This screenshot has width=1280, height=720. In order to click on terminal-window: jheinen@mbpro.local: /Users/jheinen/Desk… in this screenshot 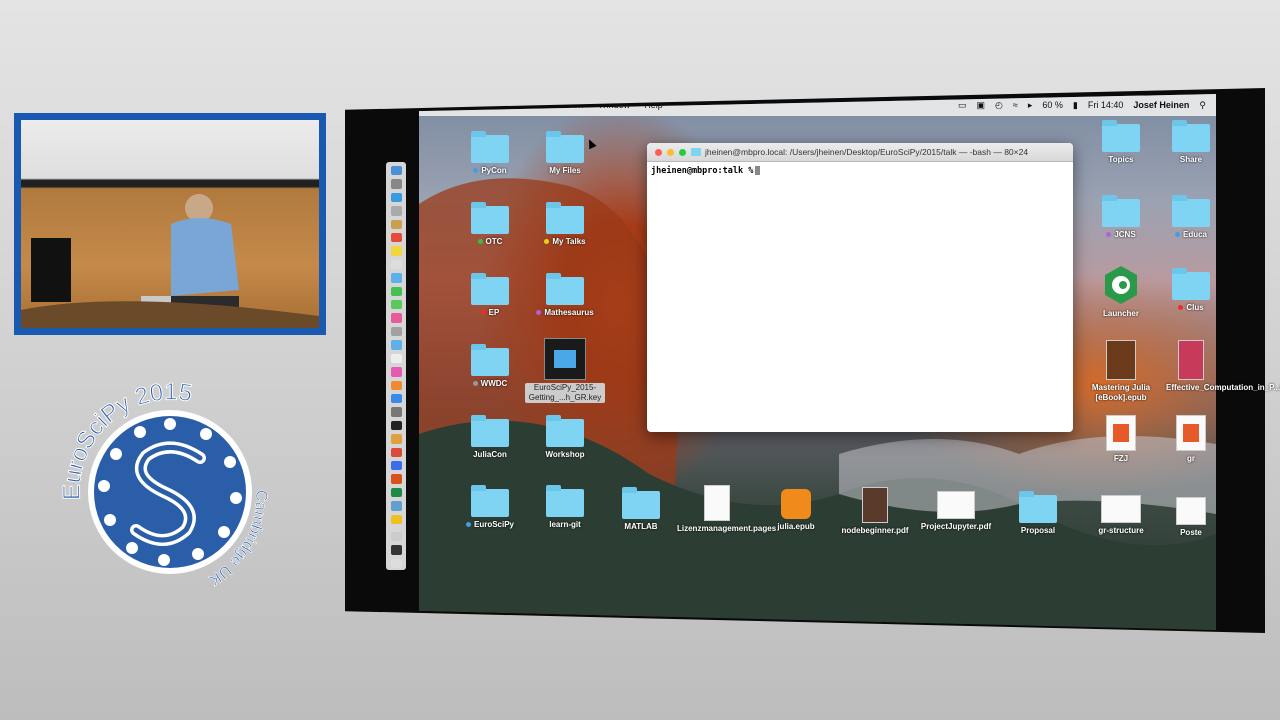, I will do `click(860, 287)`.